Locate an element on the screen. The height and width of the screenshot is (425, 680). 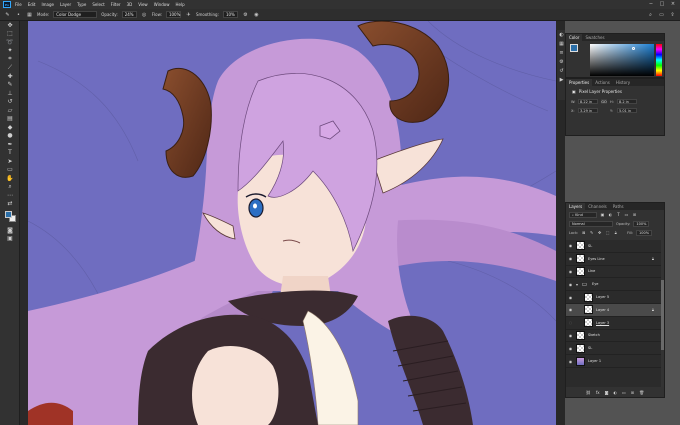
minimize-icon: − is located at coordinates (651, 4).